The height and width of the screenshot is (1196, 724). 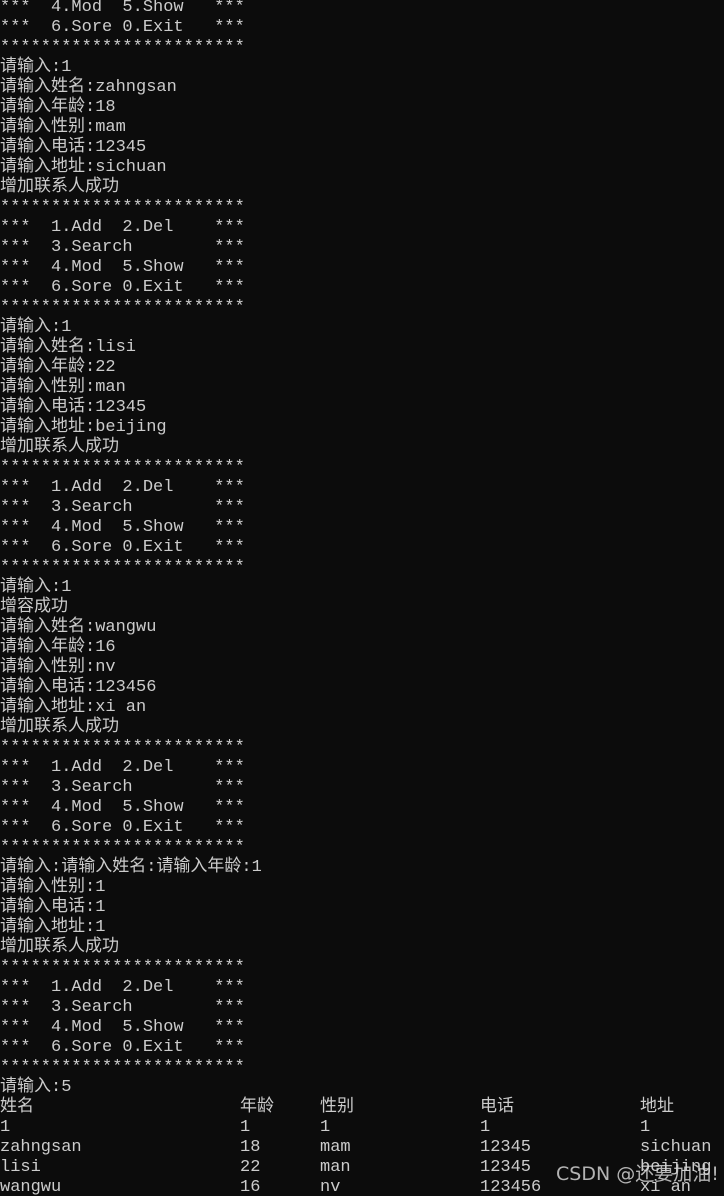 What do you see at coordinates (31, 1187) in the screenshot?
I see `cell-name: wangwu` at bounding box center [31, 1187].